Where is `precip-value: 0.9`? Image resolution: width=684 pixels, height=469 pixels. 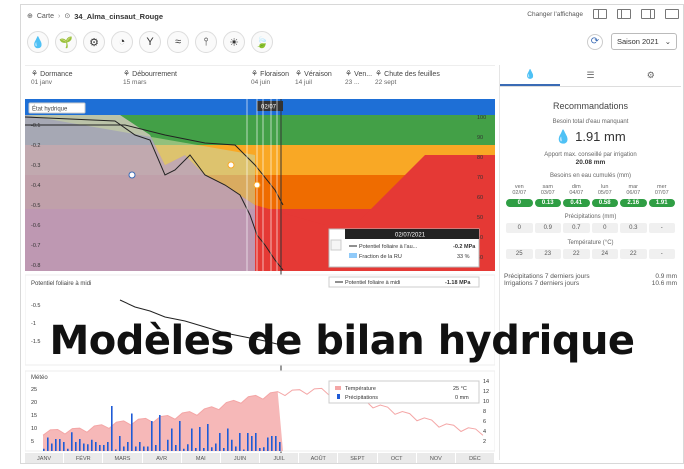 precip-value: 0.9 is located at coordinates (547, 228).